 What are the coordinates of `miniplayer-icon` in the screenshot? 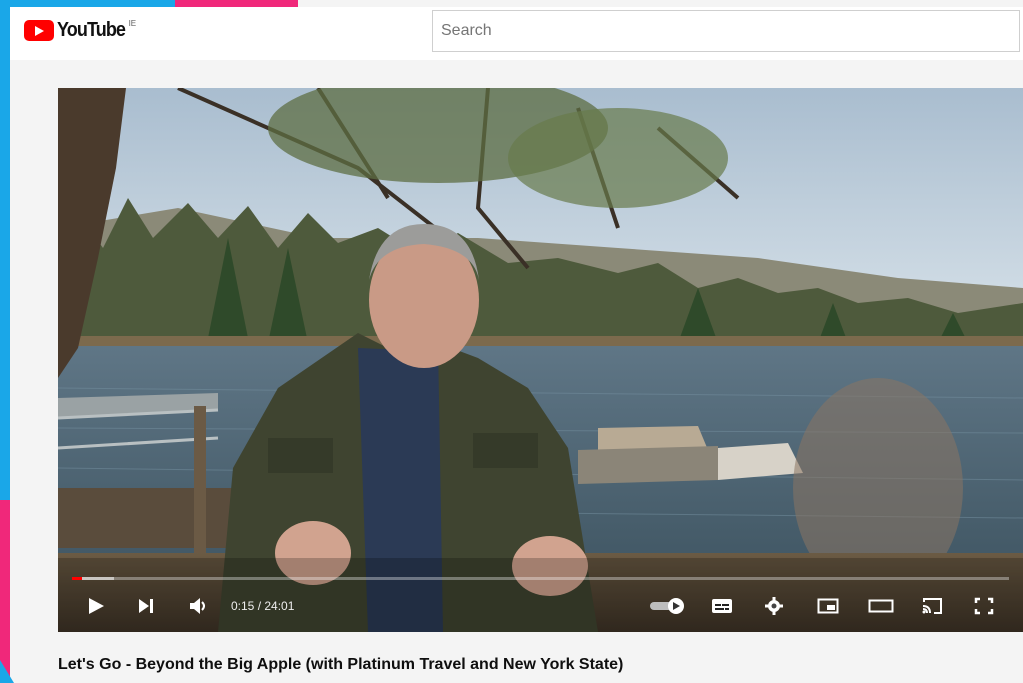 It's located at (828, 606).